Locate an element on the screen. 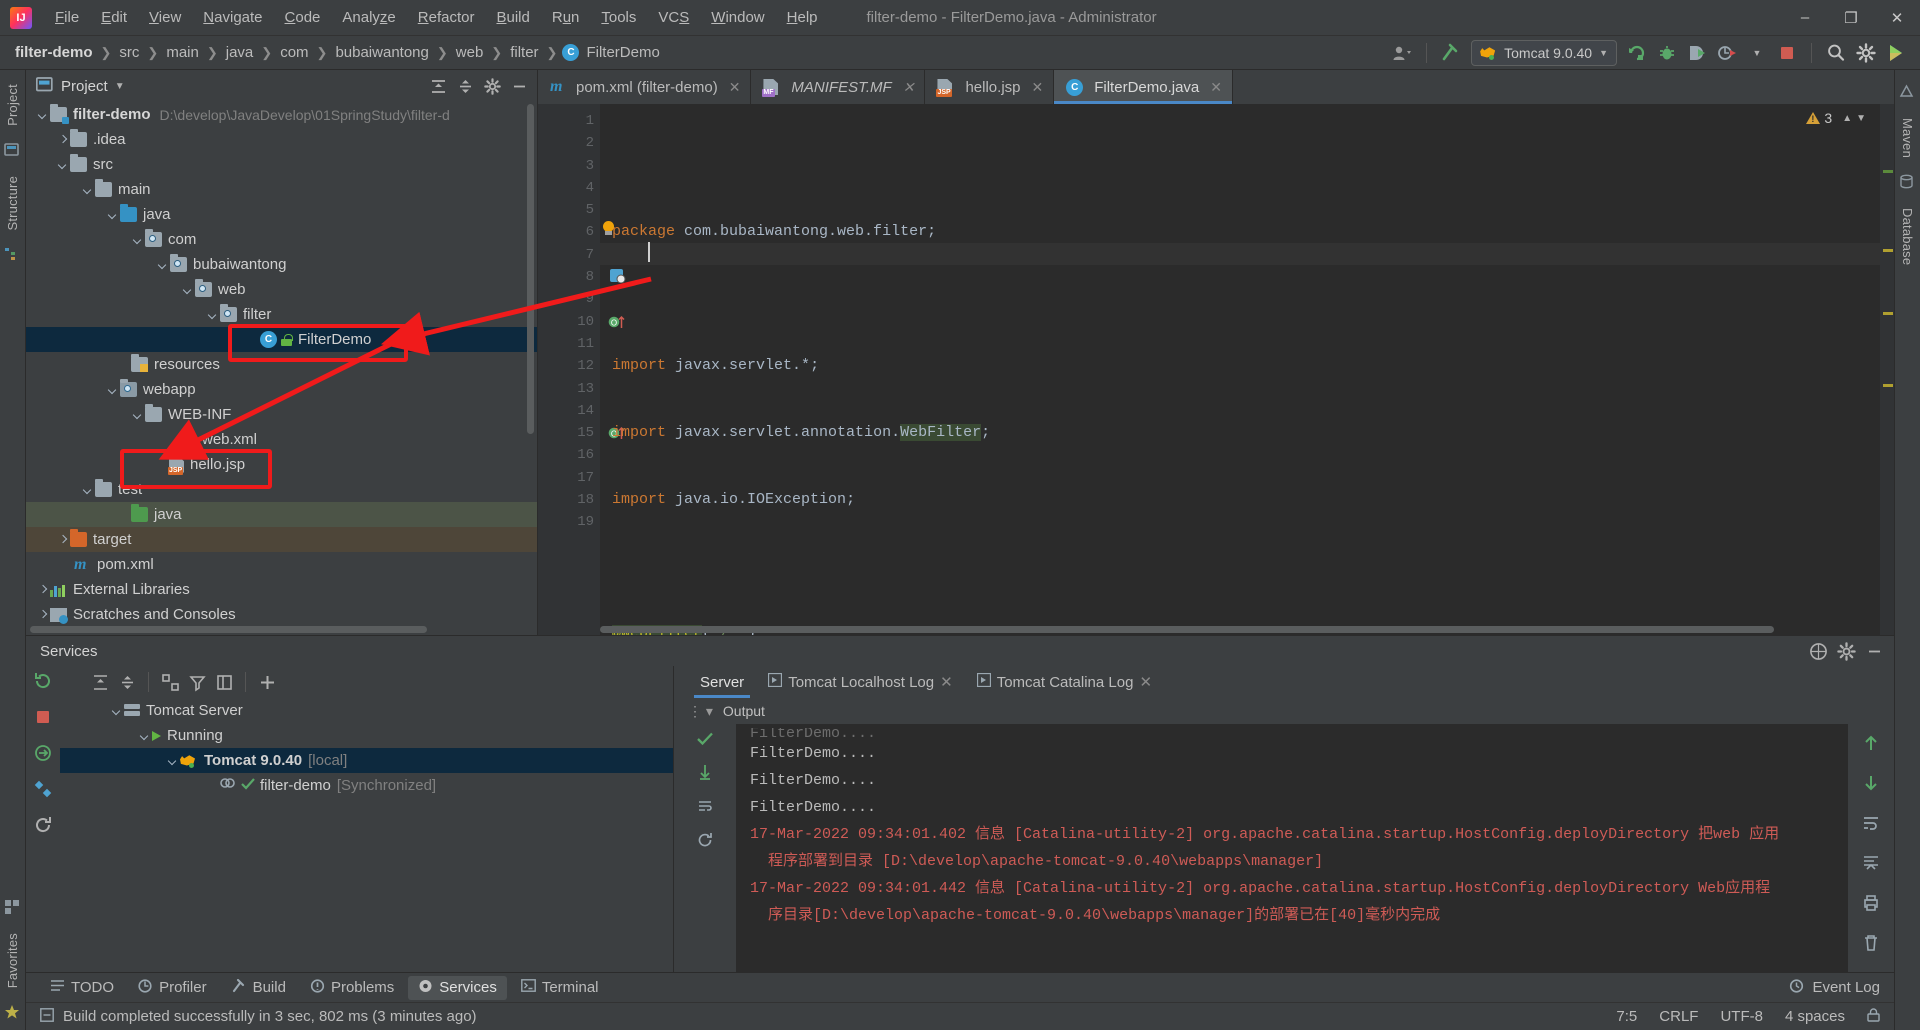 The height and width of the screenshot is (1030, 1920). indent-setting: 4 spaces is located at coordinates (1815, 1016).